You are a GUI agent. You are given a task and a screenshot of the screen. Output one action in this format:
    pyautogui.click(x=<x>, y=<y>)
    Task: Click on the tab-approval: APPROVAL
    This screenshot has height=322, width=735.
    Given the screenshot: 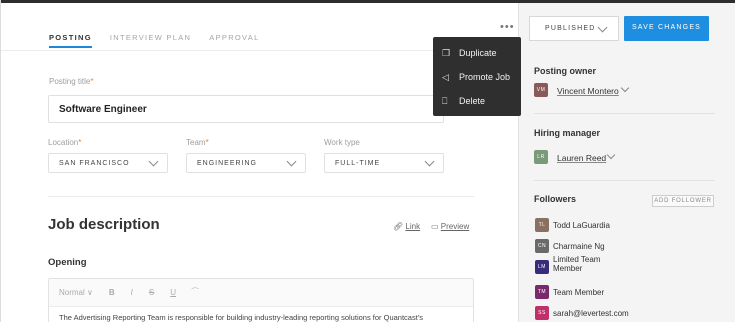 What is the action you would take?
    pyautogui.click(x=234, y=40)
    